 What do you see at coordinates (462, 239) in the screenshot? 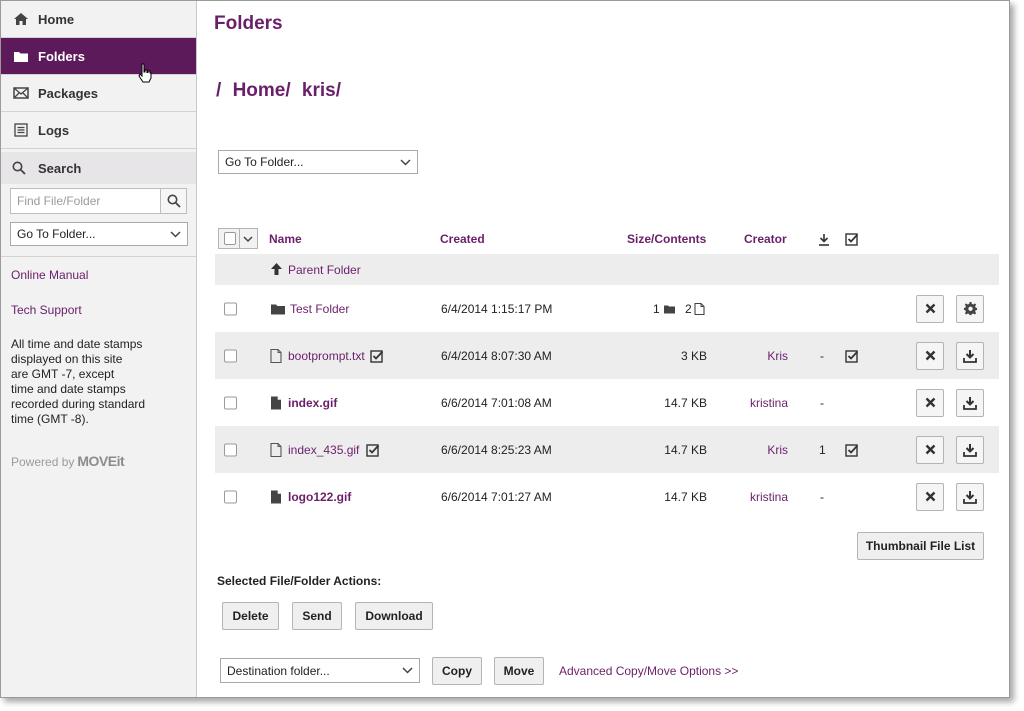
I see `column-created: Created` at bounding box center [462, 239].